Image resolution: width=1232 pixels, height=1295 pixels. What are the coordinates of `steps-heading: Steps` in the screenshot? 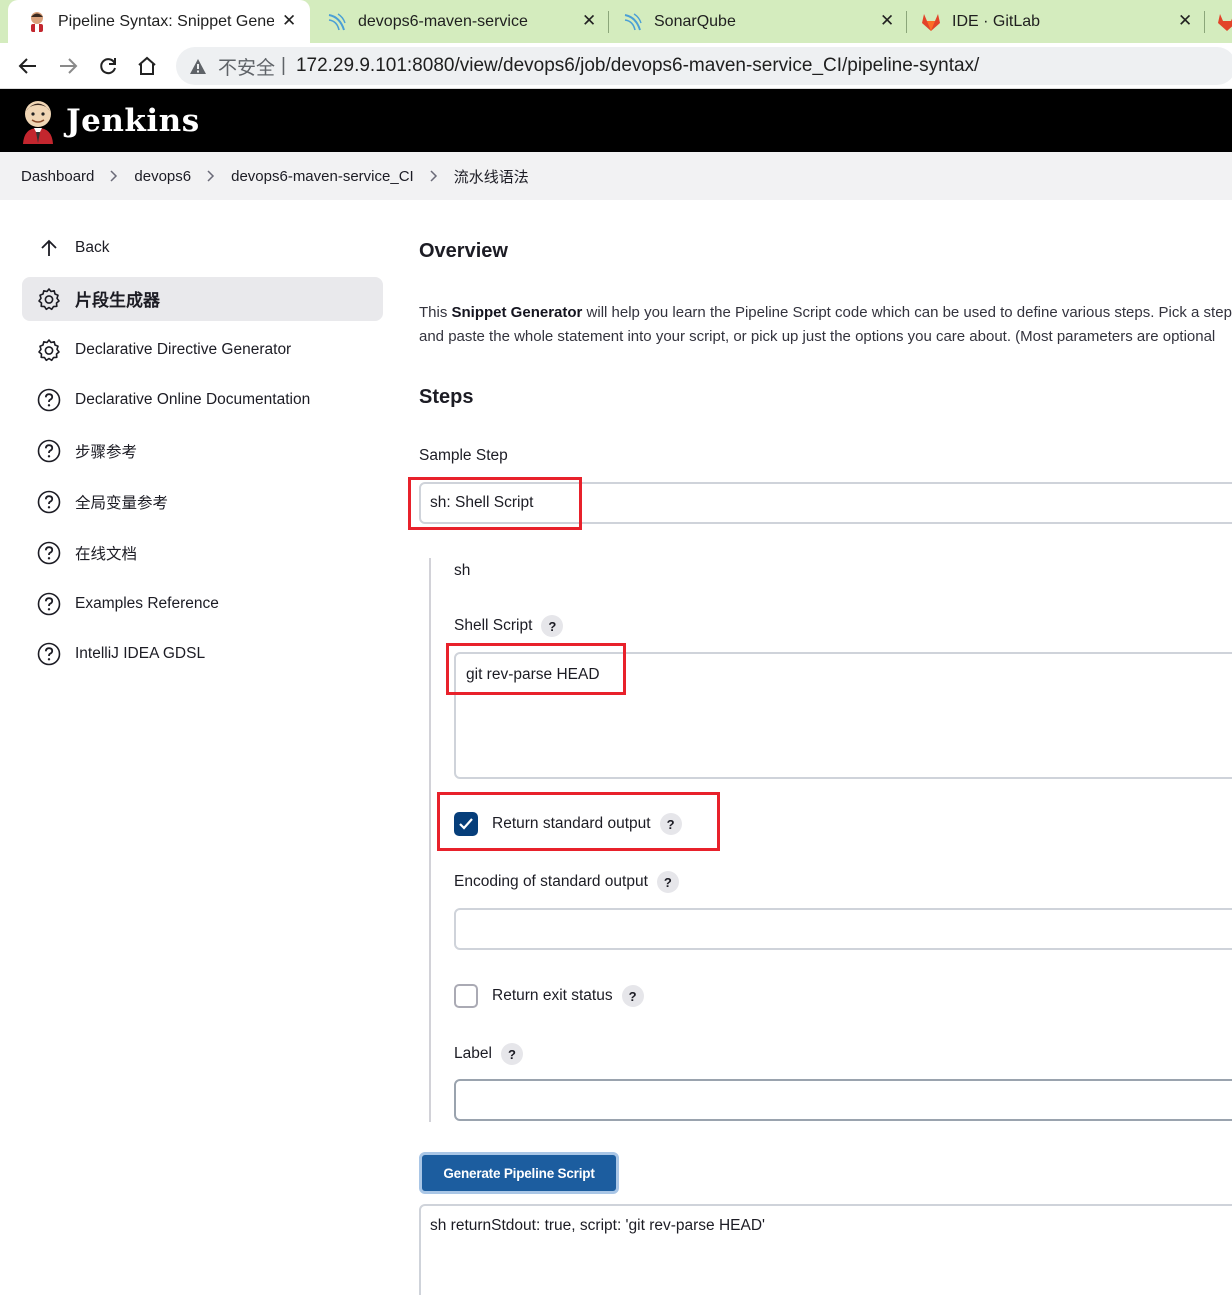 It's located at (446, 397).